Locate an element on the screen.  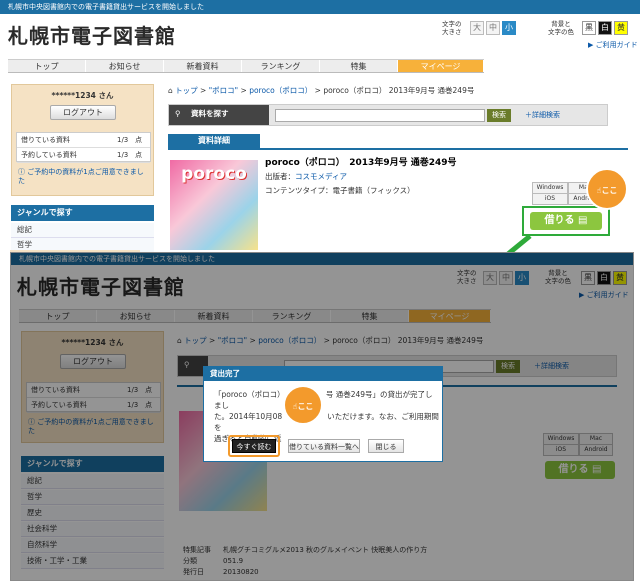
magnifier-icon: ⚲ is located at coordinates (178, 113).